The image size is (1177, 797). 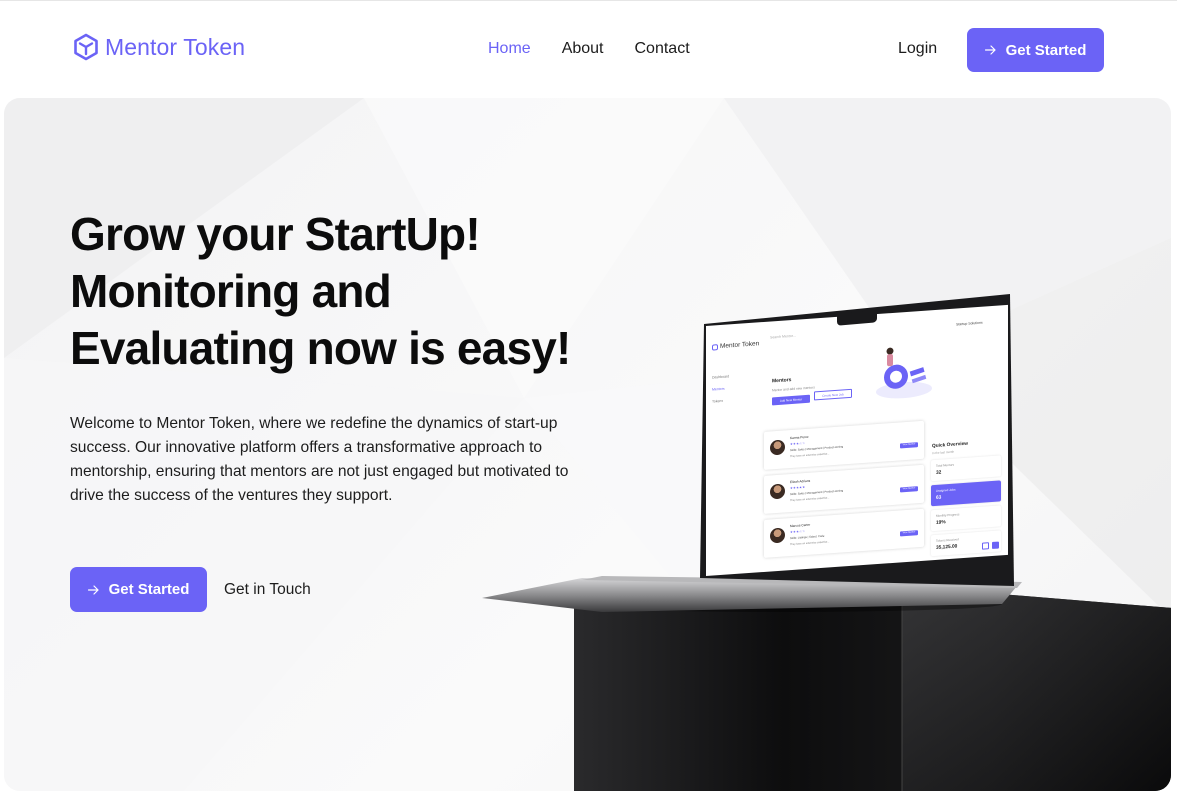 What do you see at coordinates (721, 377) in the screenshot?
I see `screen-nav-dashboard: Dashboard` at bounding box center [721, 377].